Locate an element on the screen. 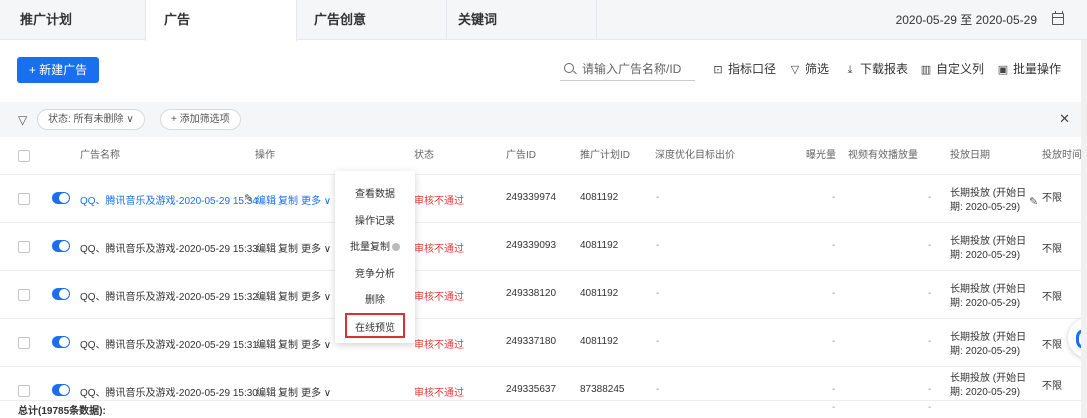 Image resolution: width=1087 pixels, height=418 pixels. status-filter-chip: 状态: 所有未删除 ∨ is located at coordinates (91, 119).